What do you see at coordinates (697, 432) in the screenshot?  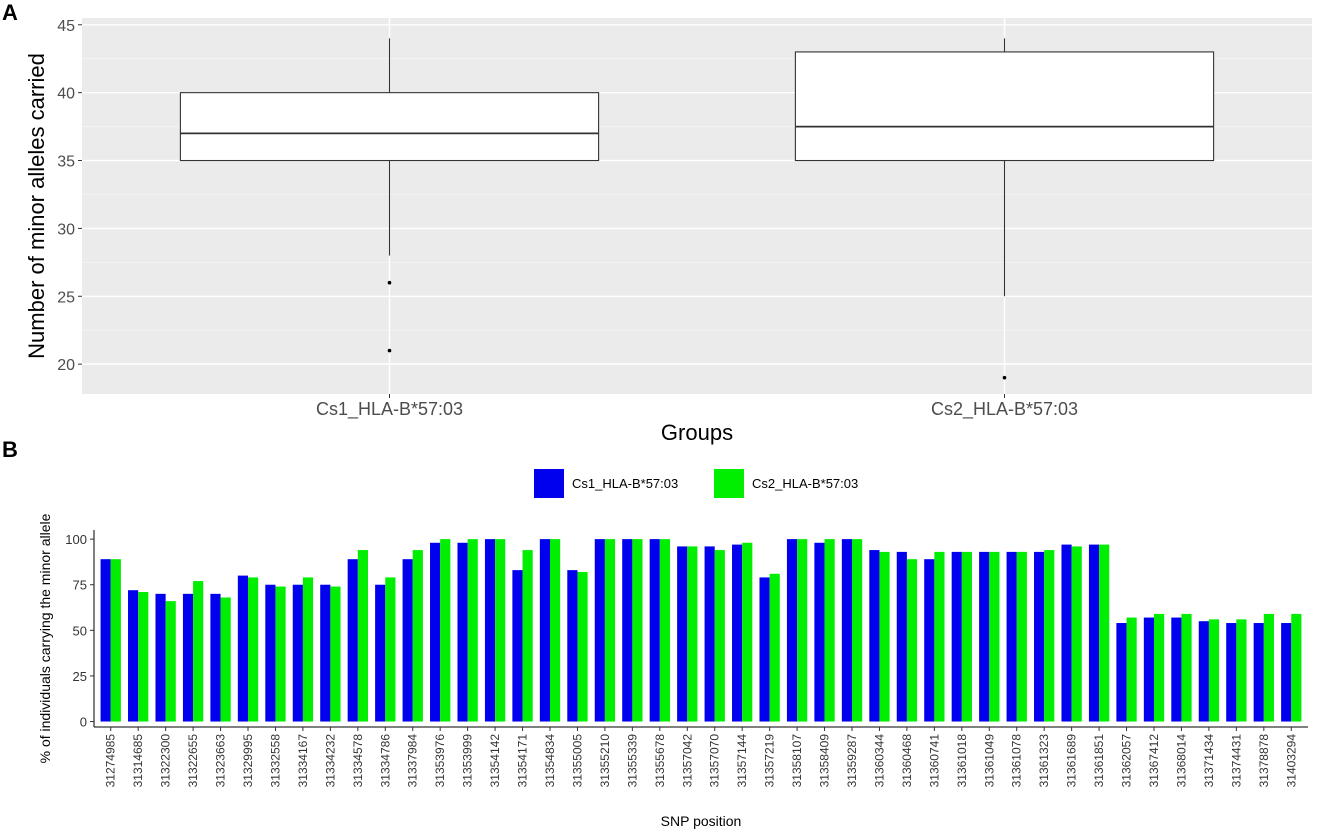 I see `panel-a-x-axis-title: Groups` at bounding box center [697, 432].